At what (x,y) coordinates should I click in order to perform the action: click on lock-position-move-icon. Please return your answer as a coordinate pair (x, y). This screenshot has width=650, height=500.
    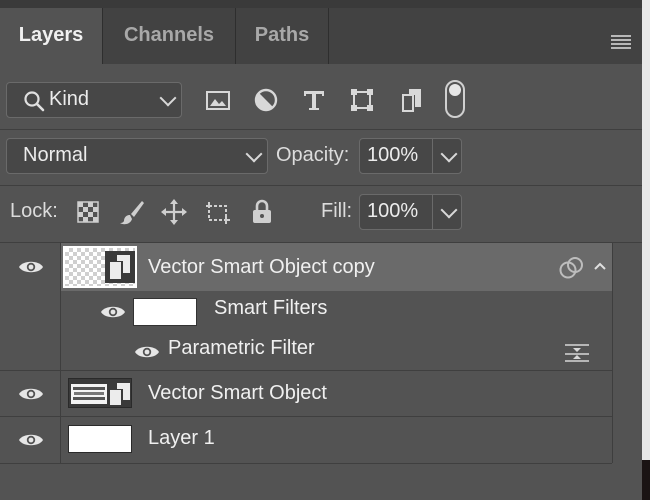
    Looking at the image, I should click on (174, 212).